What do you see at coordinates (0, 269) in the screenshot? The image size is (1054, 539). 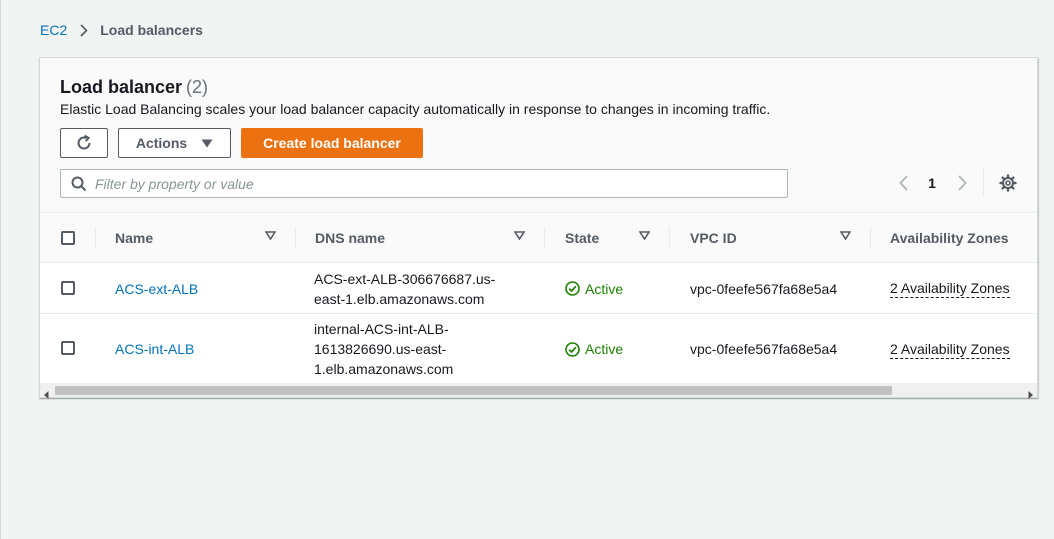 I see `page-left-border` at bounding box center [0, 269].